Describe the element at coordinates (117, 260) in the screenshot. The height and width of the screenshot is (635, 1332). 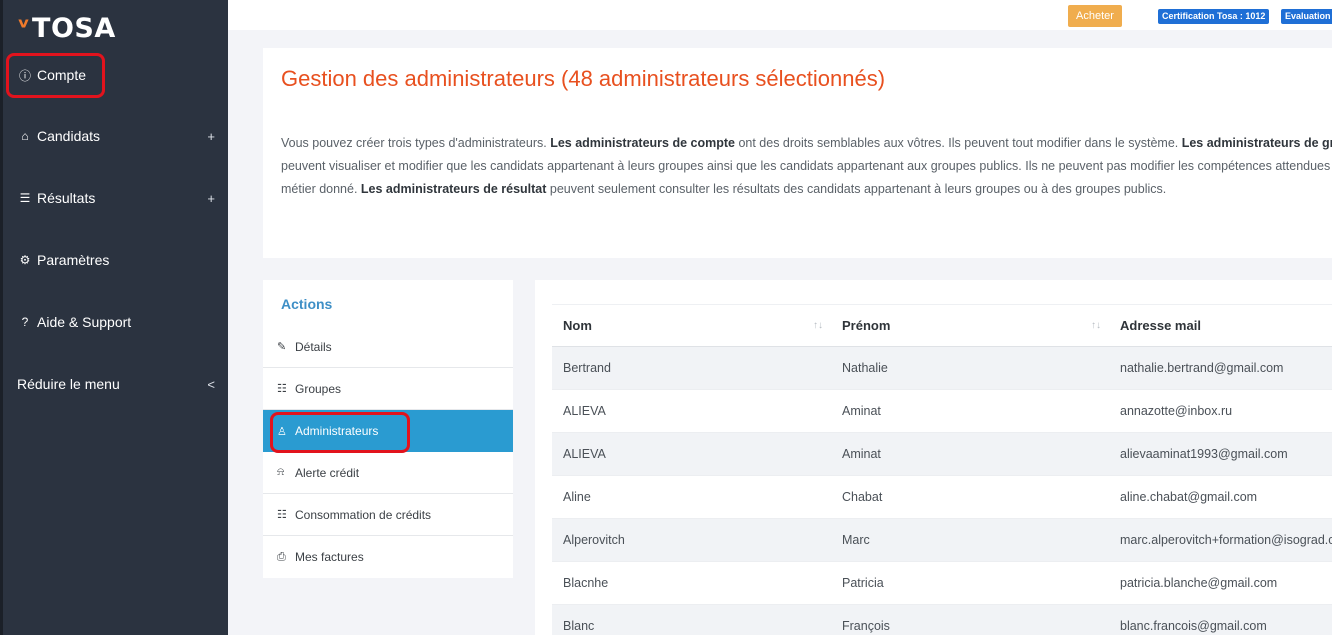
I see `sidebar-item-parametres: ⚙ Paramètres` at that location.